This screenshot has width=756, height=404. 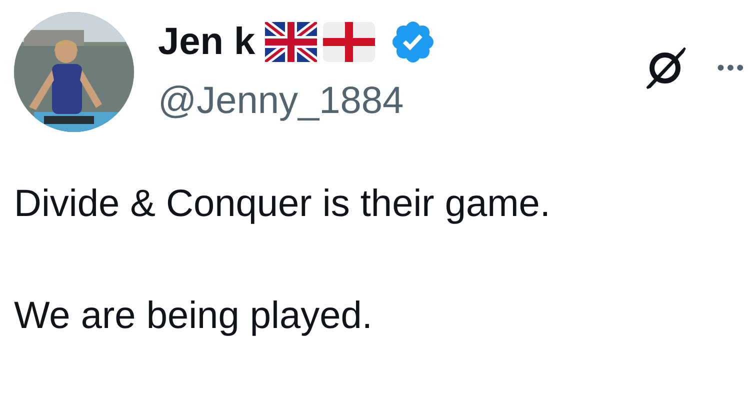 What do you see at coordinates (283, 204) in the screenshot?
I see `tweet-text: Divide & Conquer is their game.` at bounding box center [283, 204].